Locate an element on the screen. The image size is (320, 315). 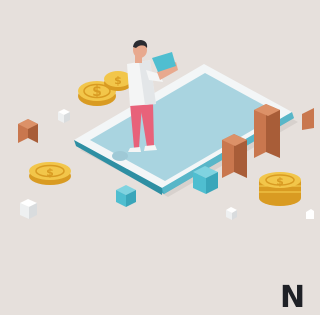
dollar-coin-icon: $ is located at coordinates (50, 173).